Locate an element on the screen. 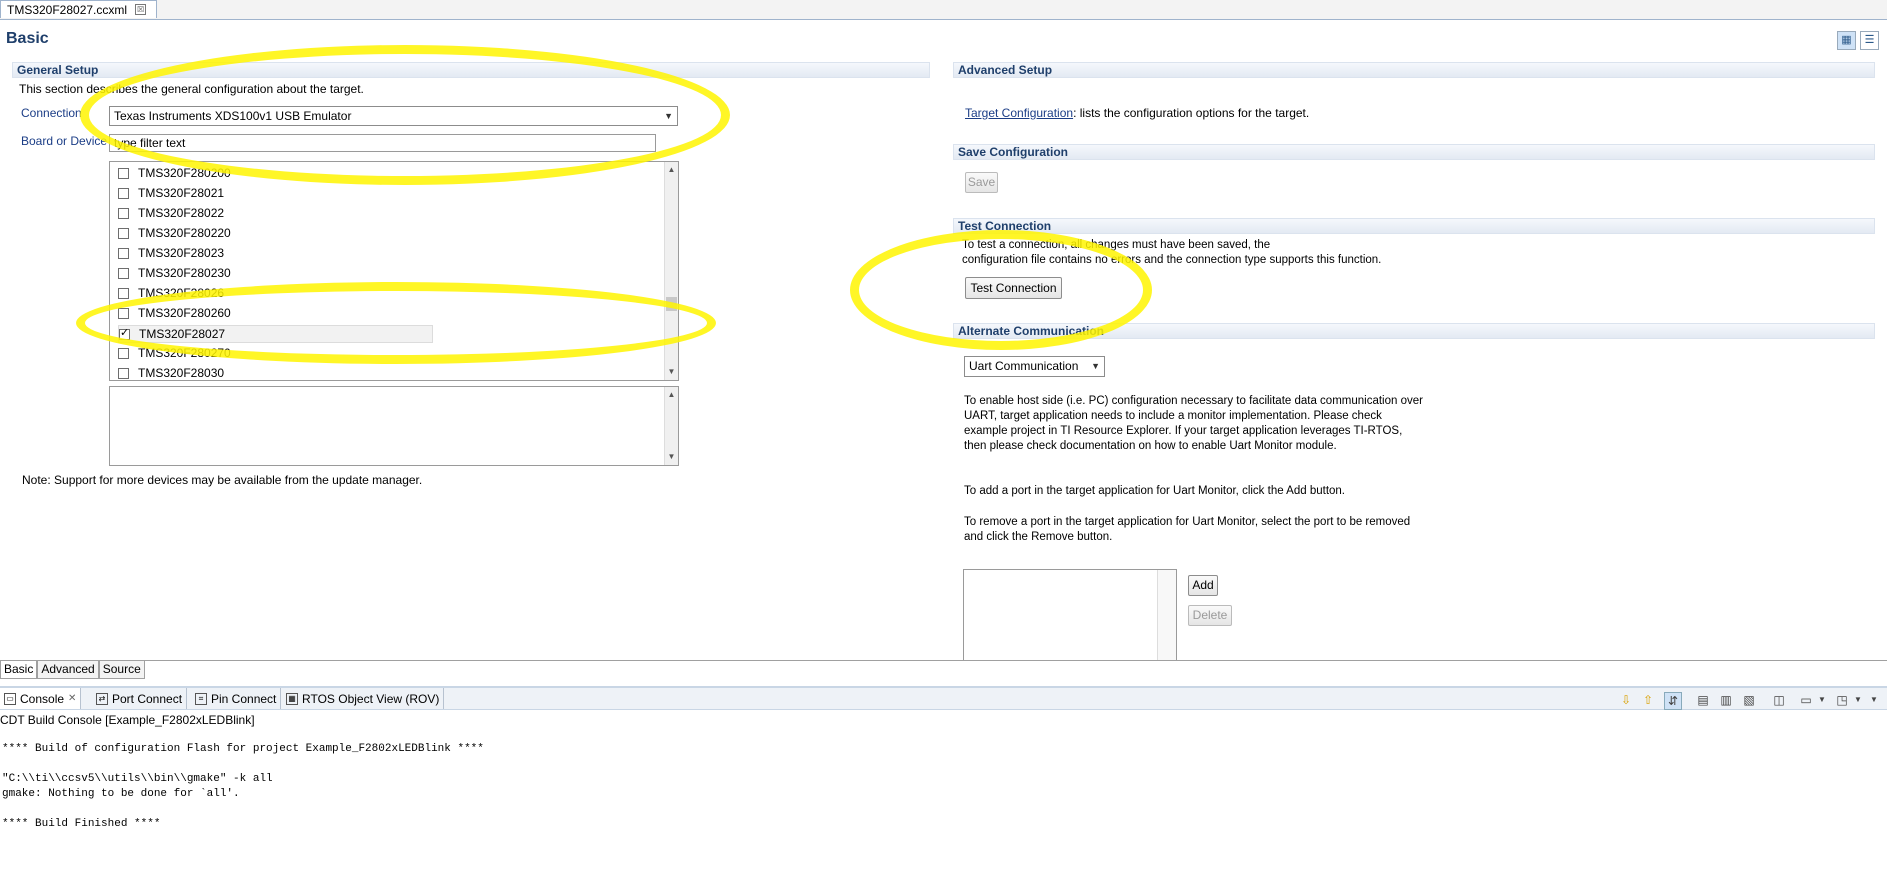 This screenshot has width=1887, height=873. alternate-communication-heading: Alternate Communication is located at coordinates (1414, 331).